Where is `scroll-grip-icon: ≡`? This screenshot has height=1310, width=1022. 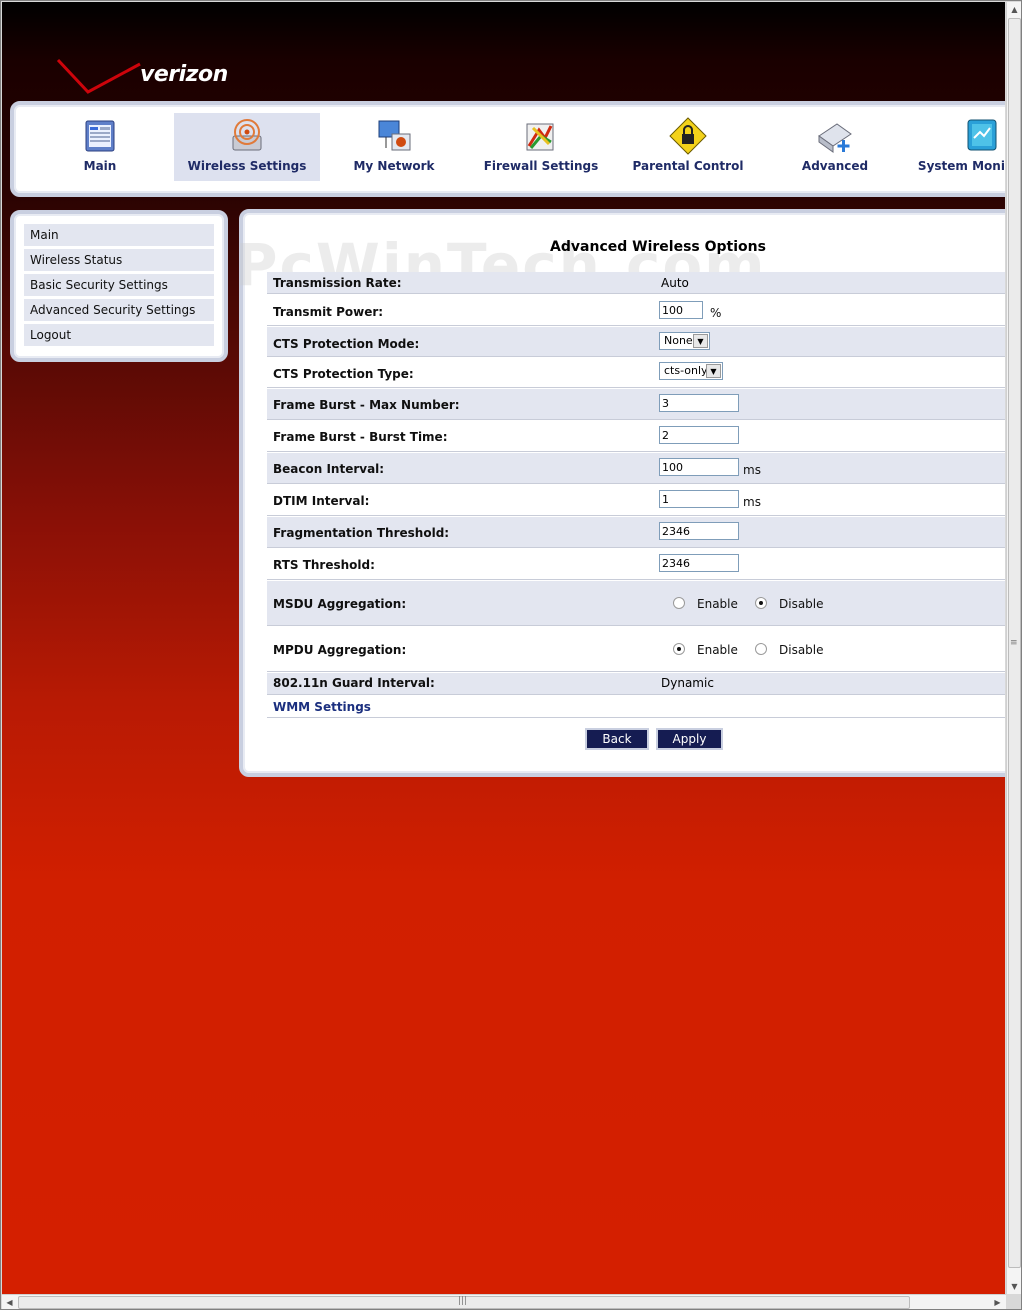 scroll-grip-icon: ≡ is located at coordinates (1014, 643).